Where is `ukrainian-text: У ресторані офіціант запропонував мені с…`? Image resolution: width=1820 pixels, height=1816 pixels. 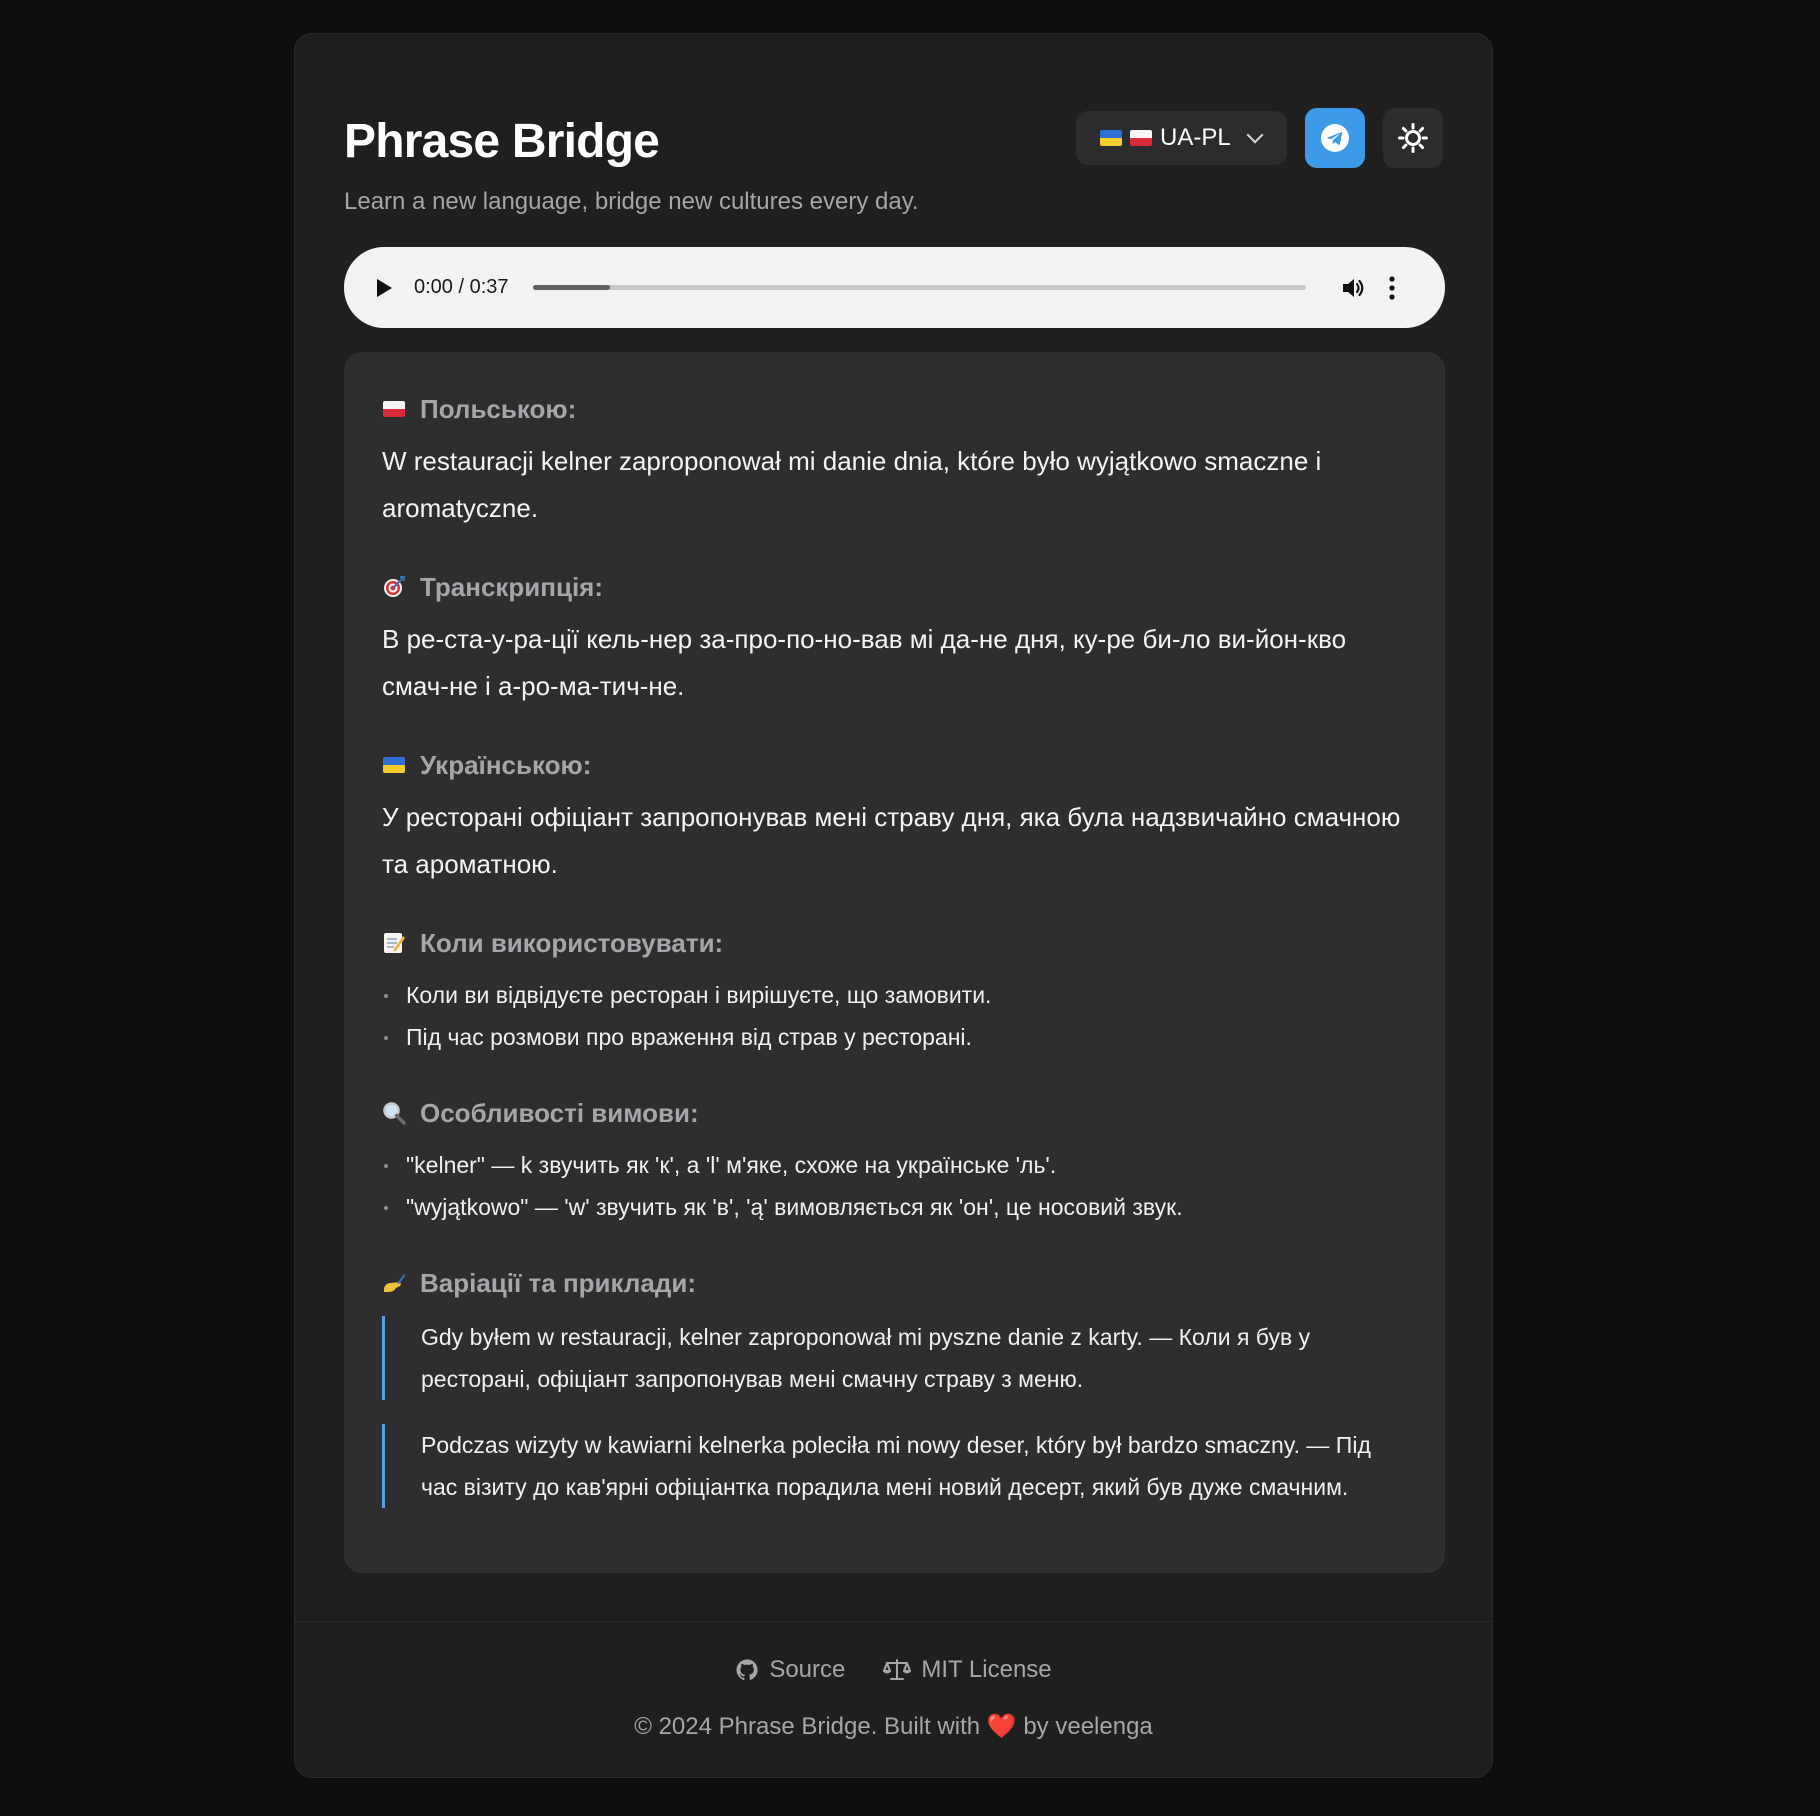 ukrainian-text: У ресторані офіціант запропонував мені с… is located at coordinates (891, 840).